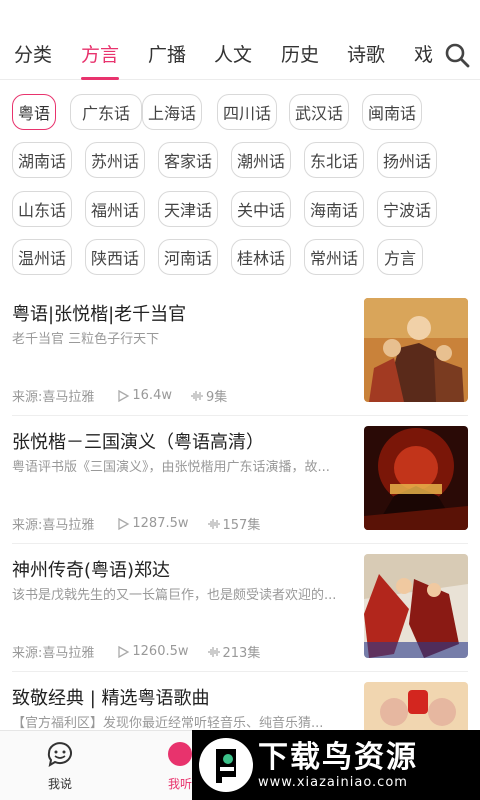 This screenshot has height=800, width=480. What do you see at coordinates (457, 55) in the screenshot?
I see `search-icon` at bounding box center [457, 55].